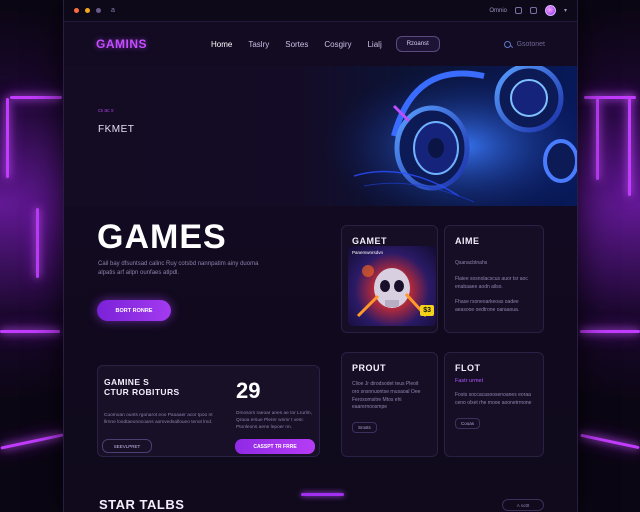  What do you see at coordinates (467, 241) in the screenshot?
I see `card-title: AIME` at bounding box center [467, 241].